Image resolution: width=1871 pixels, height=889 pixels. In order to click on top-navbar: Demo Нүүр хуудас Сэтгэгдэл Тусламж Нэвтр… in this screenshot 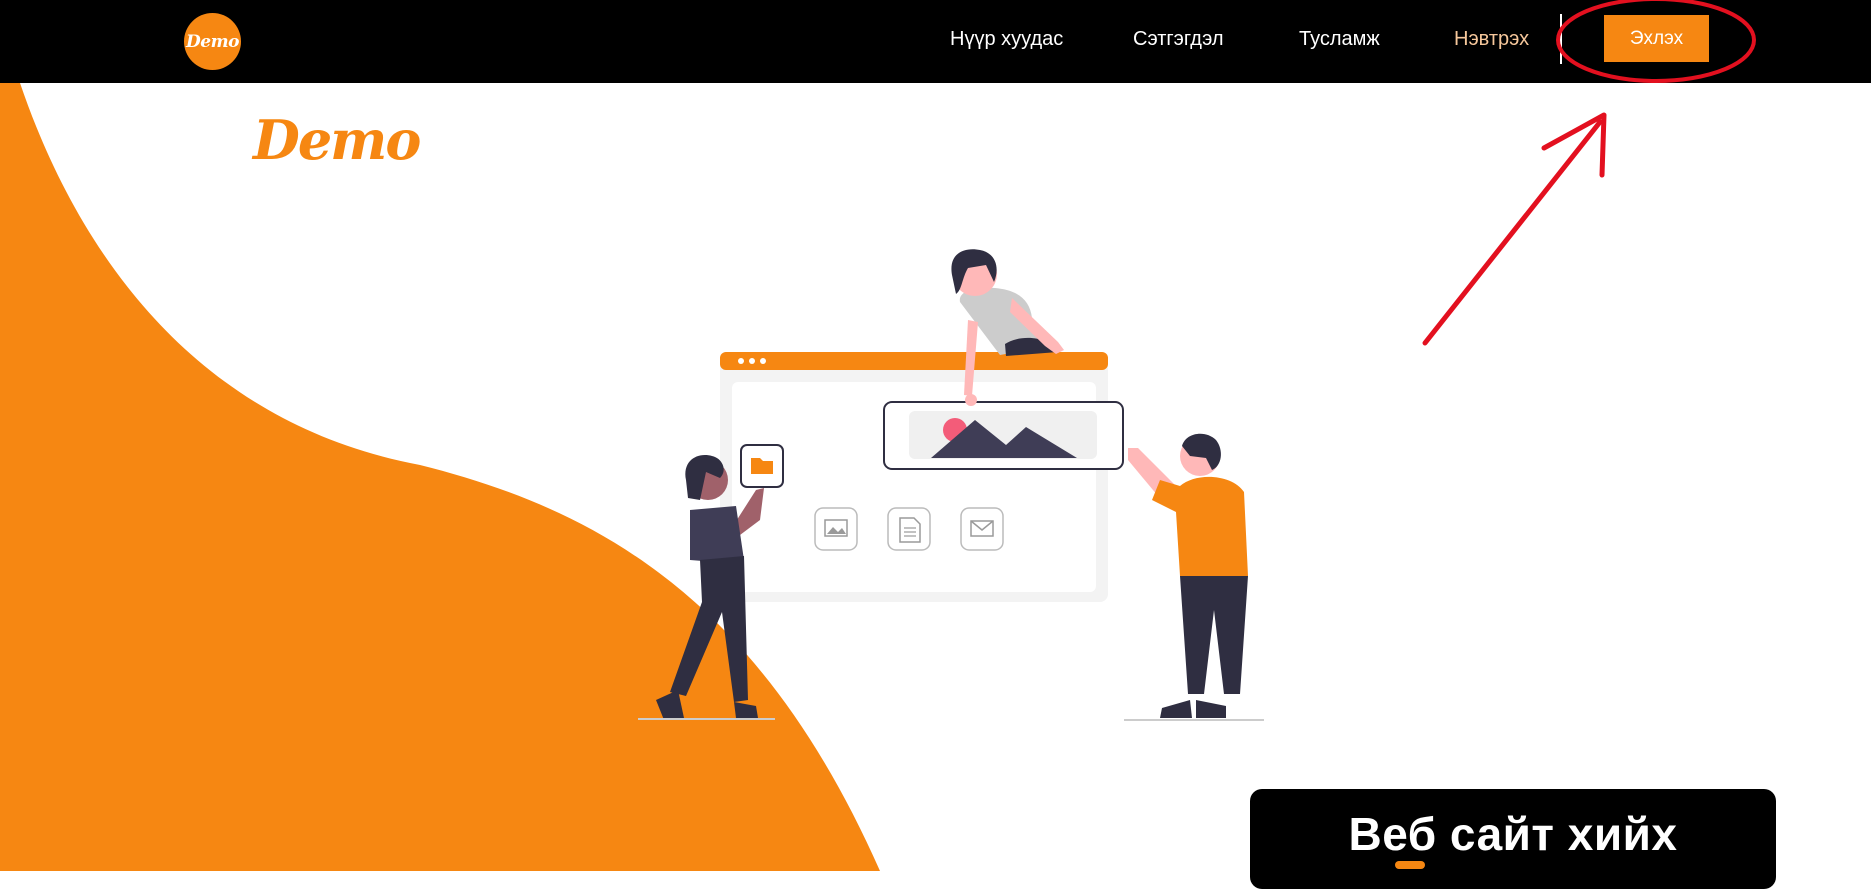, I will do `click(935, 41)`.